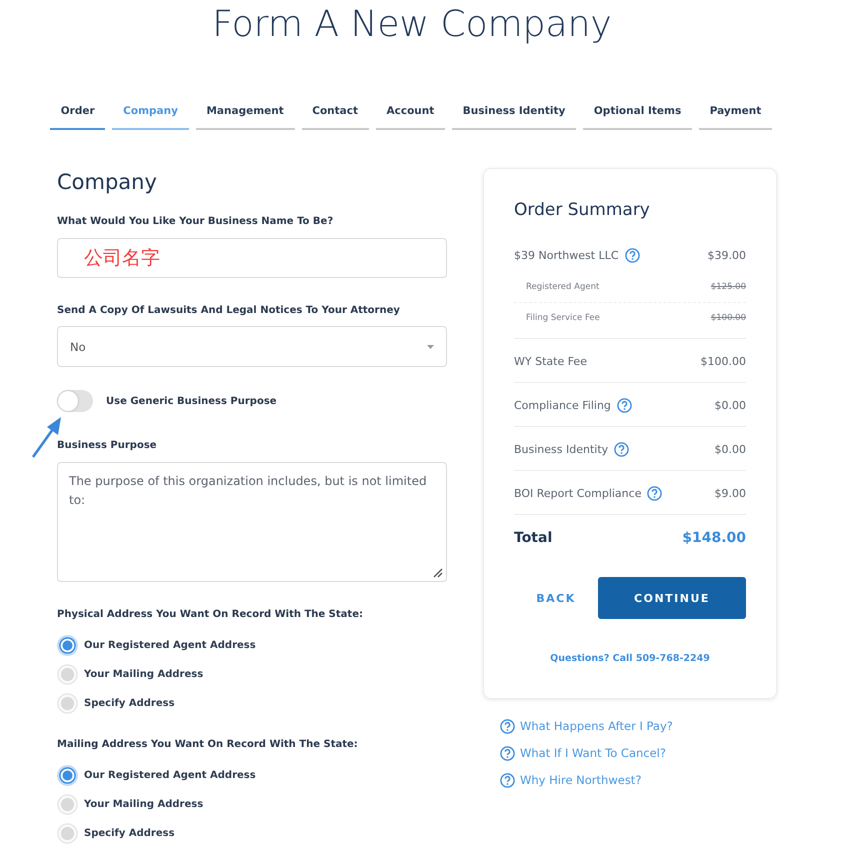  Describe the element at coordinates (566, 255) in the screenshot. I see `line-item-label: $39 Northwest LLC` at that location.